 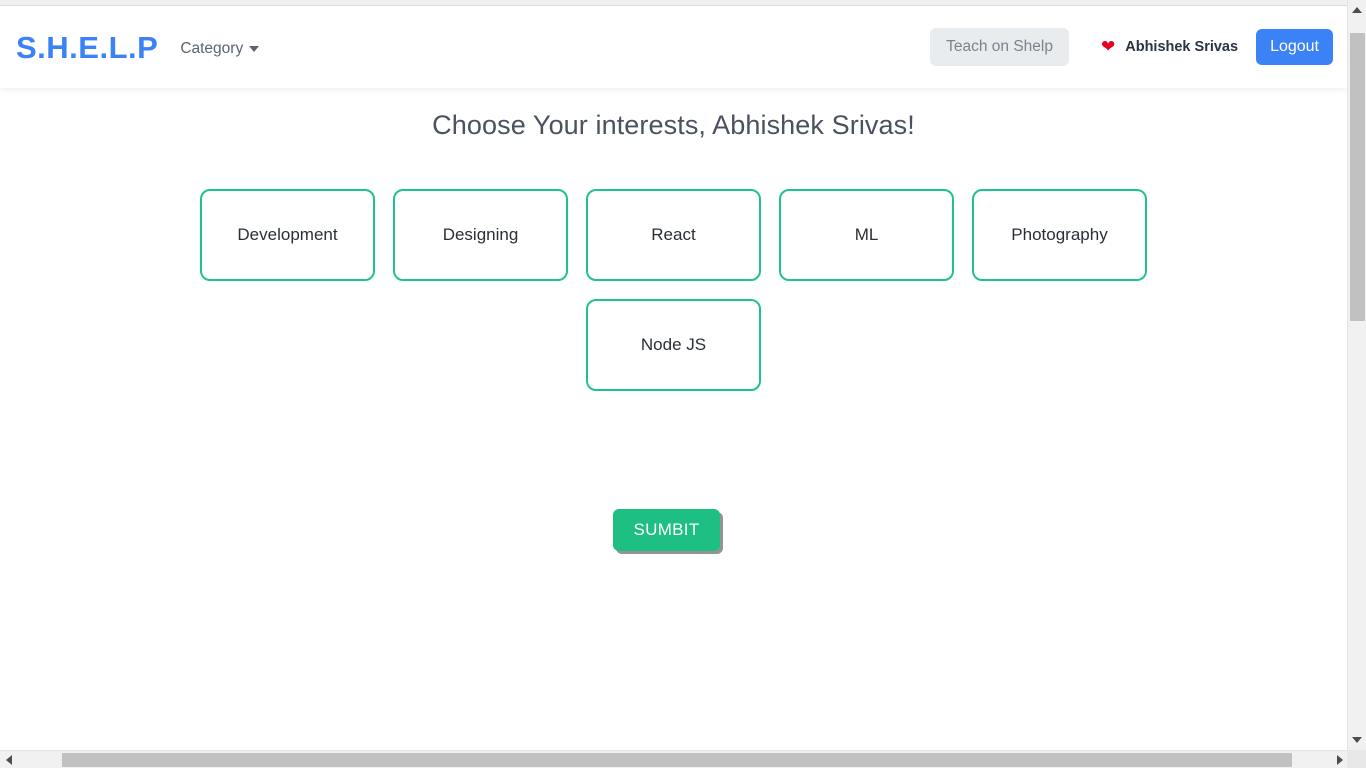 I want to click on nav-item-category: Category, so click(x=220, y=47).